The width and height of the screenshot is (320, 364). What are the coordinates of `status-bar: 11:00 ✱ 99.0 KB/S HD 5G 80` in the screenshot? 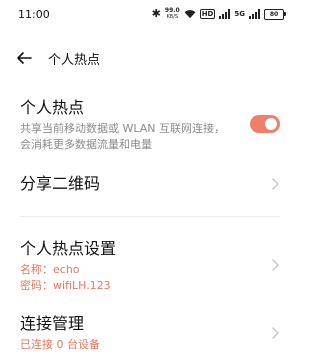 It's located at (150, 14).